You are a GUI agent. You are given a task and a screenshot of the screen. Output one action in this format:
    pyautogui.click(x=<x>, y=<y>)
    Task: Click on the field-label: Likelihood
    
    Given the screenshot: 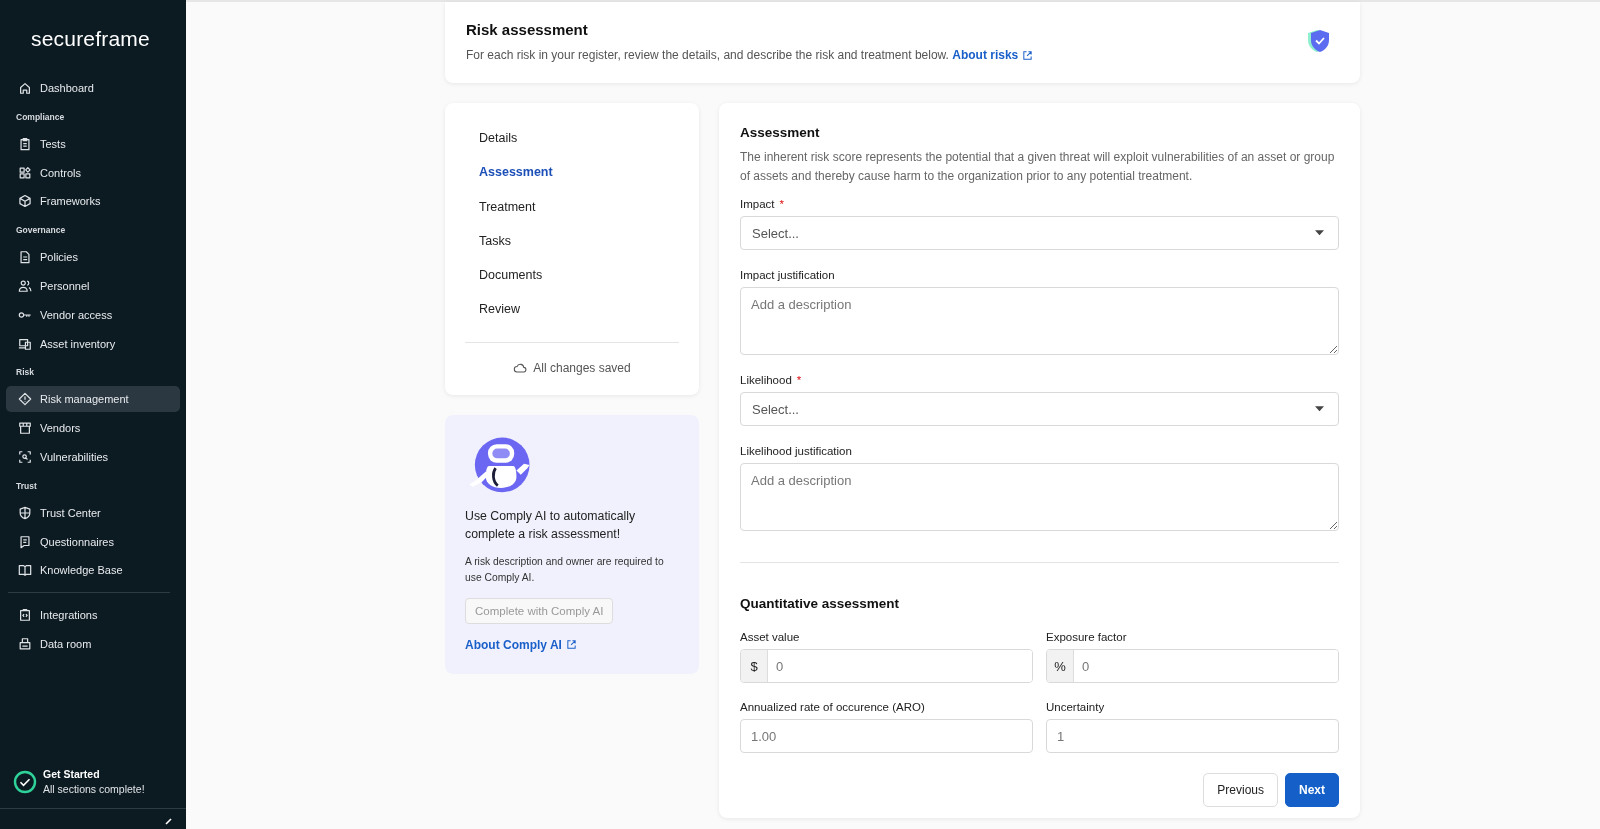 What is the action you would take?
    pyautogui.click(x=766, y=380)
    